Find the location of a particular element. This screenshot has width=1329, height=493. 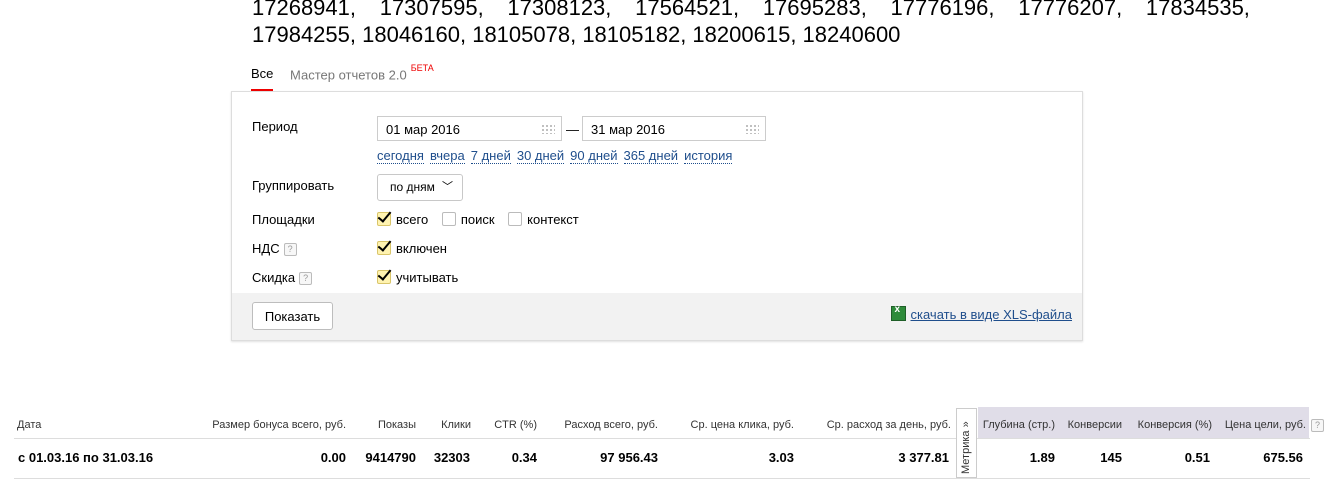

period-yesterday-link: вчера is located at coordinates (447, 156).